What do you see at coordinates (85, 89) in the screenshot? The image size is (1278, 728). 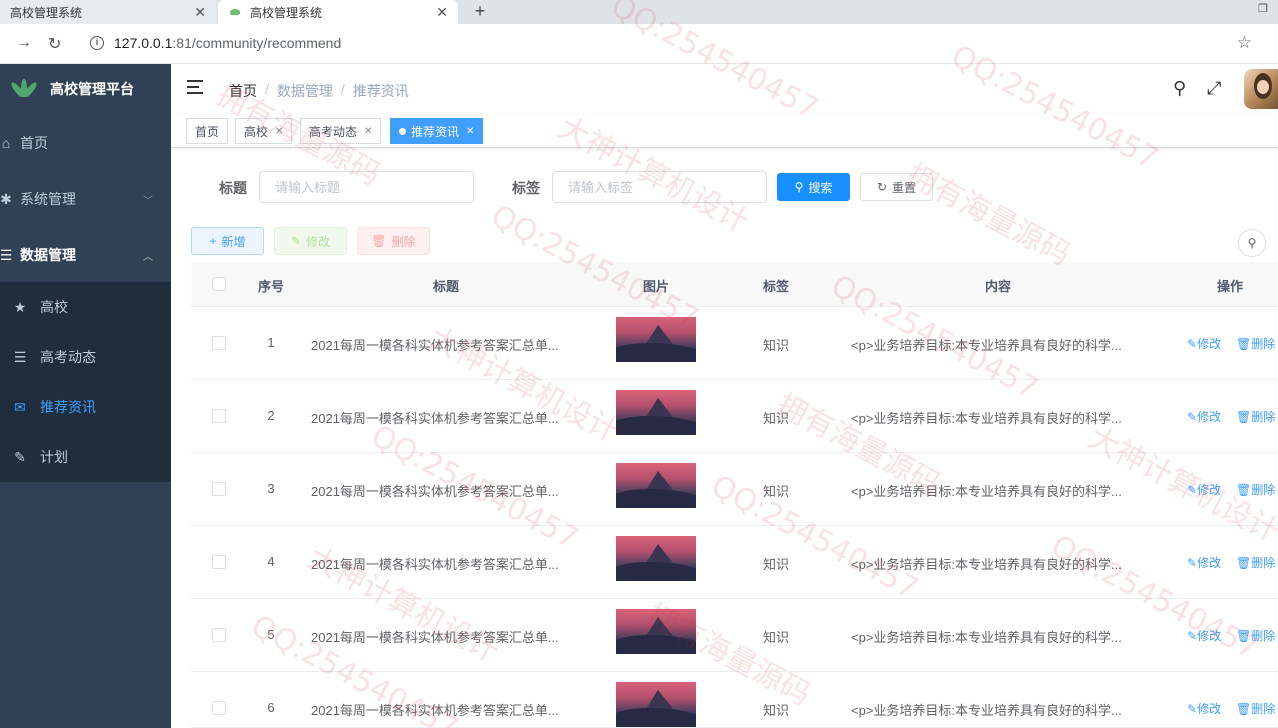 I see `sidebar-logo: 高校管理平台` at bounding box center [85, 89].